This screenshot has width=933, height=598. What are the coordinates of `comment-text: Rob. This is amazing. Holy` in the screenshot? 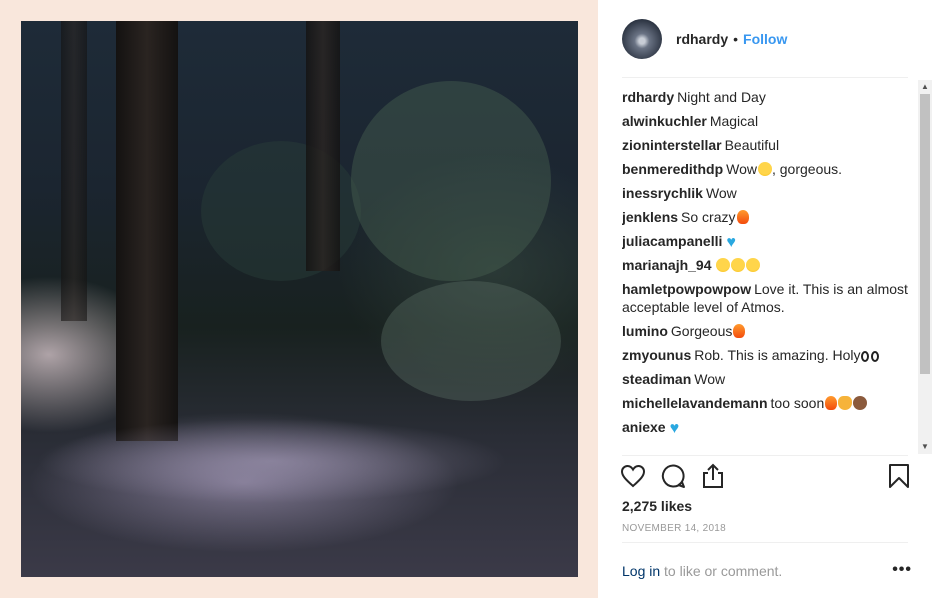 It's located at (777, 355).